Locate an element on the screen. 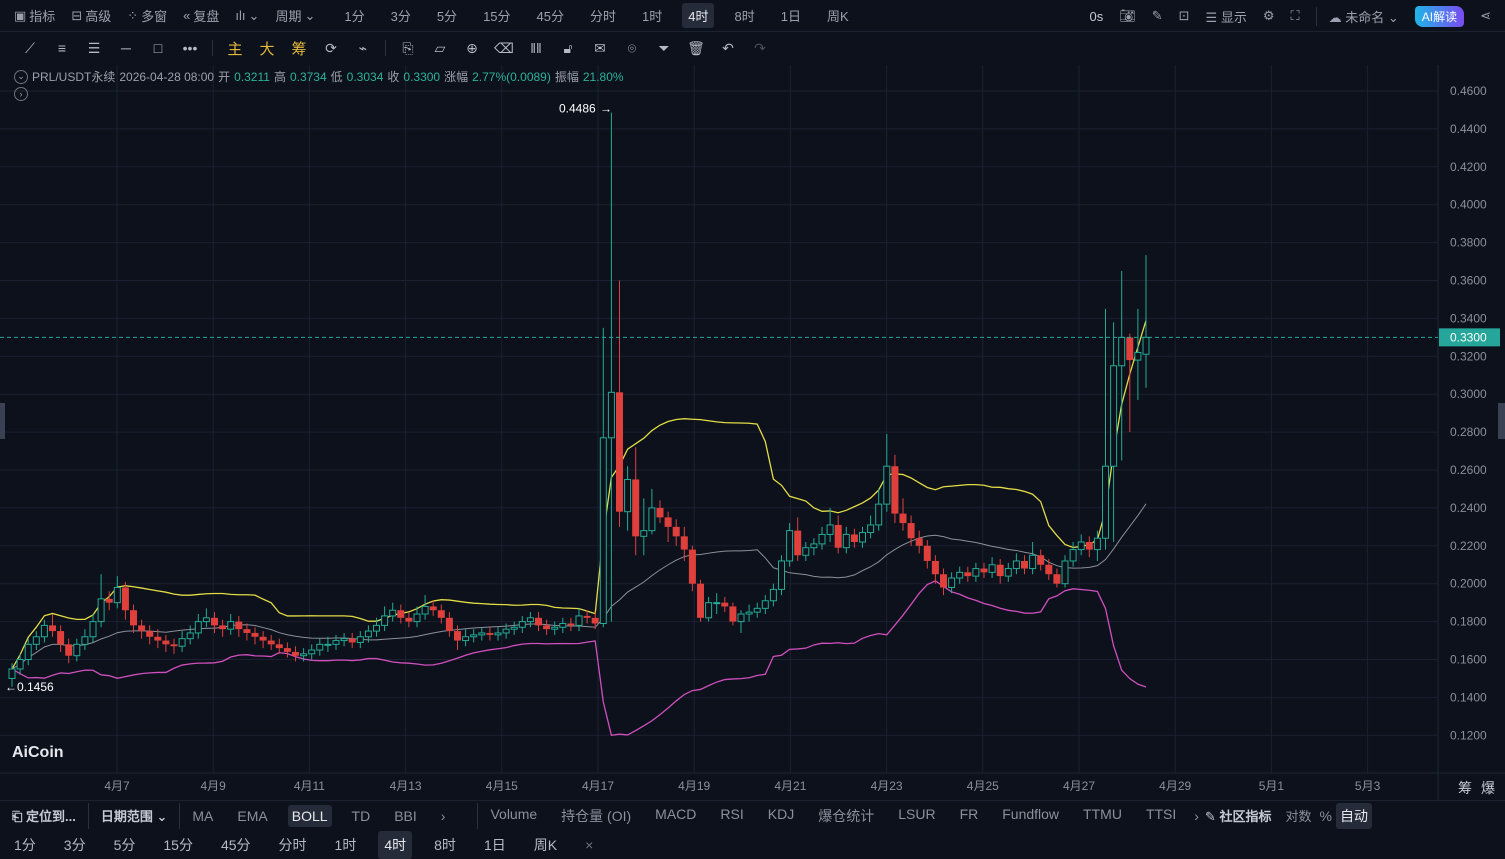  auto-scale-button: 自动 is located at coordinates (1353, 815).